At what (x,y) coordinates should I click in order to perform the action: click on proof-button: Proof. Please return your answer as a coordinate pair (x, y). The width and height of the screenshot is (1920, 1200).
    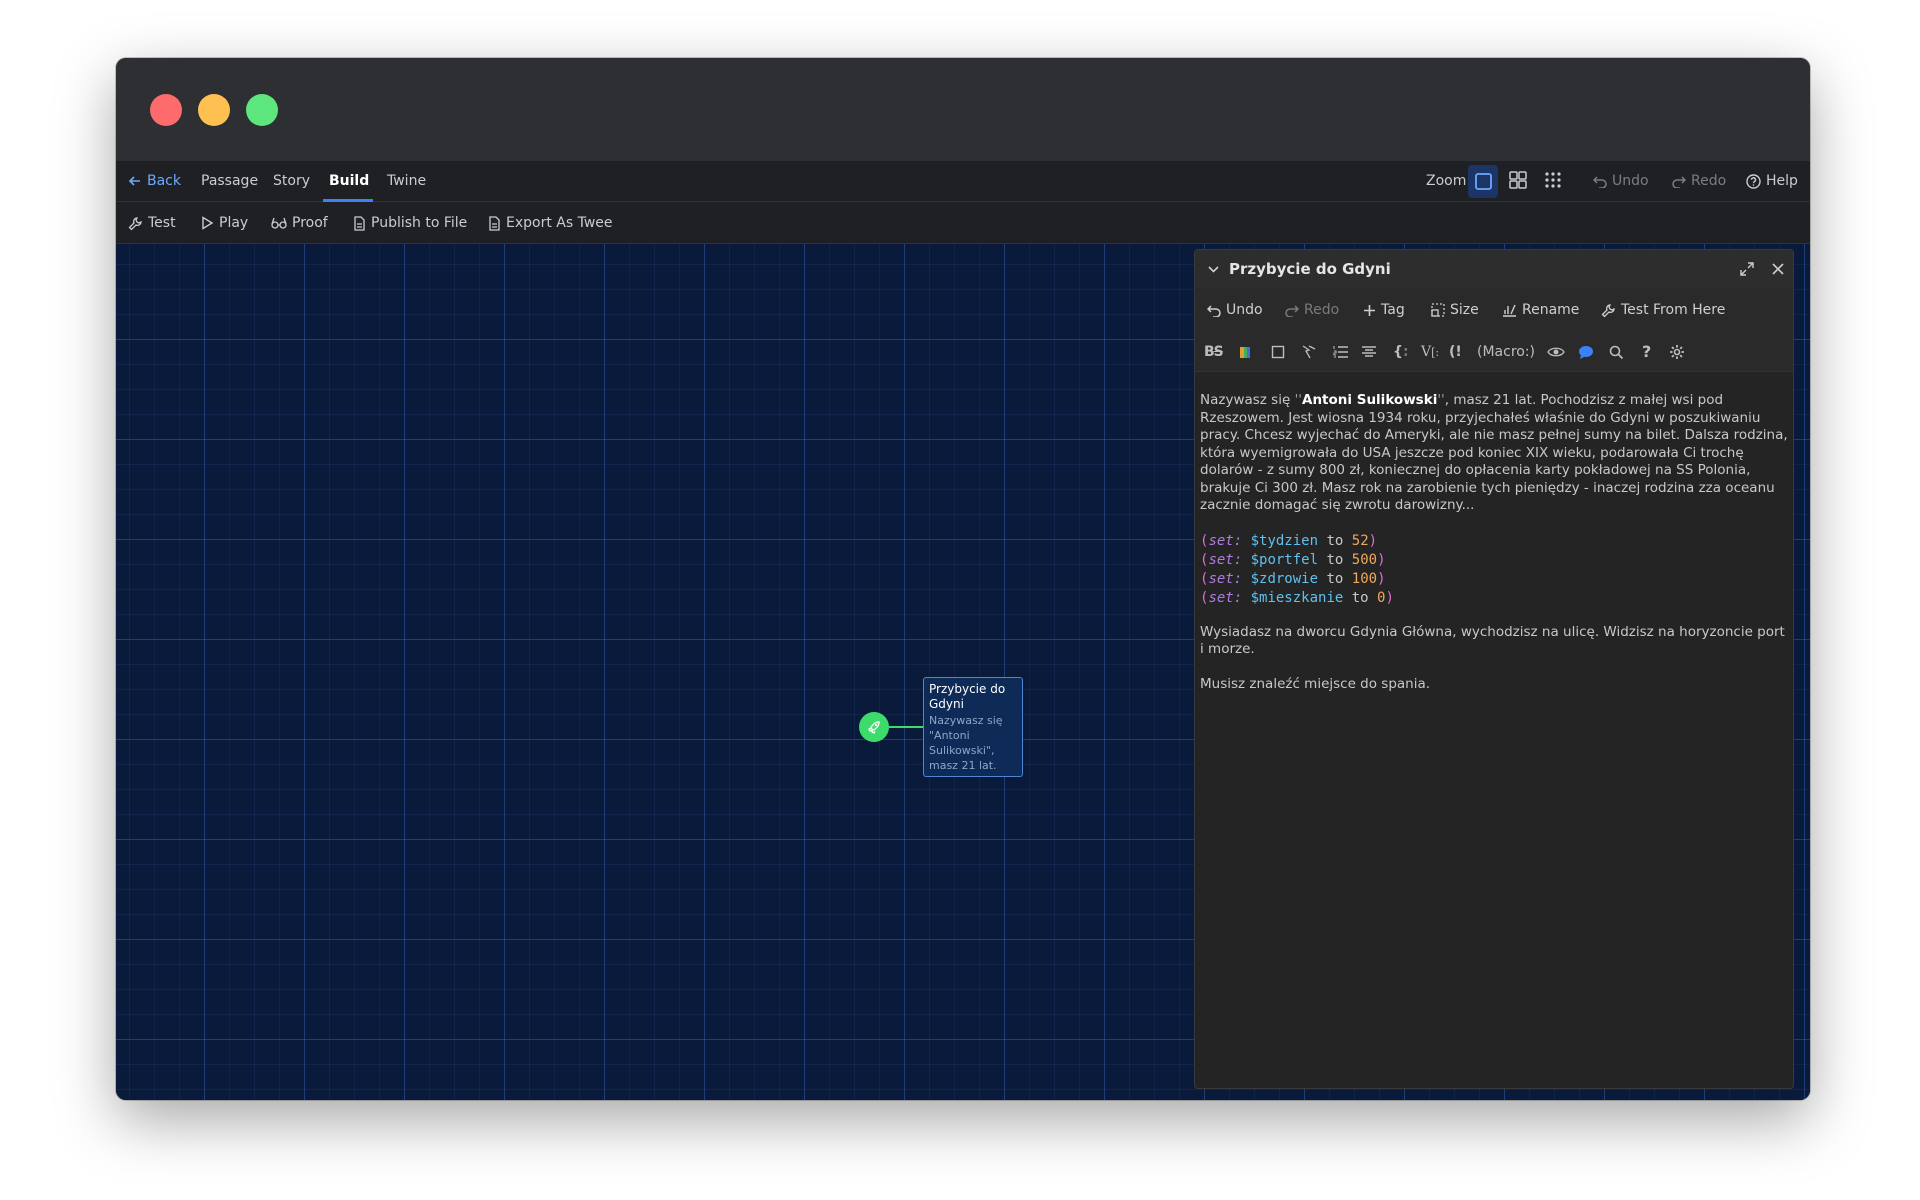
    Looking at the image, I should click on (299, 223).